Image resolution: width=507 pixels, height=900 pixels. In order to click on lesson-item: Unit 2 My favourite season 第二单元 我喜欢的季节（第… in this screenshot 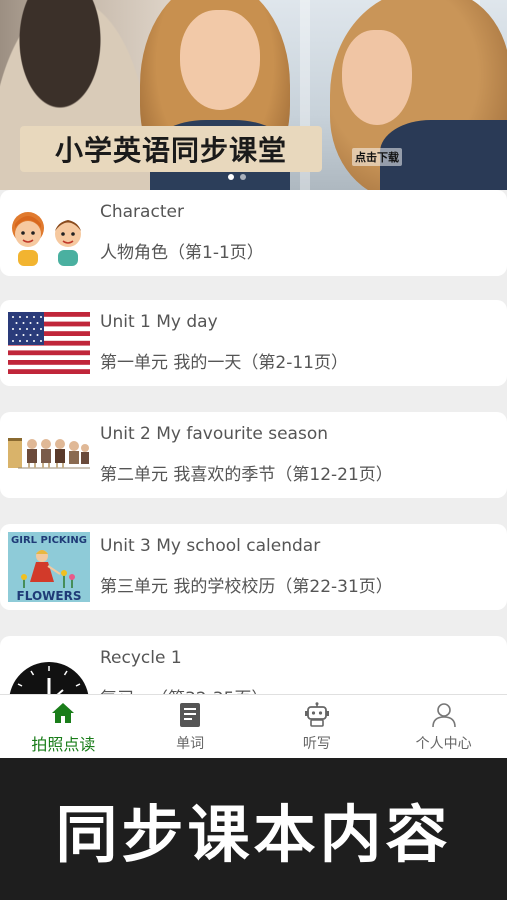, I will do `click(253, 455)`.